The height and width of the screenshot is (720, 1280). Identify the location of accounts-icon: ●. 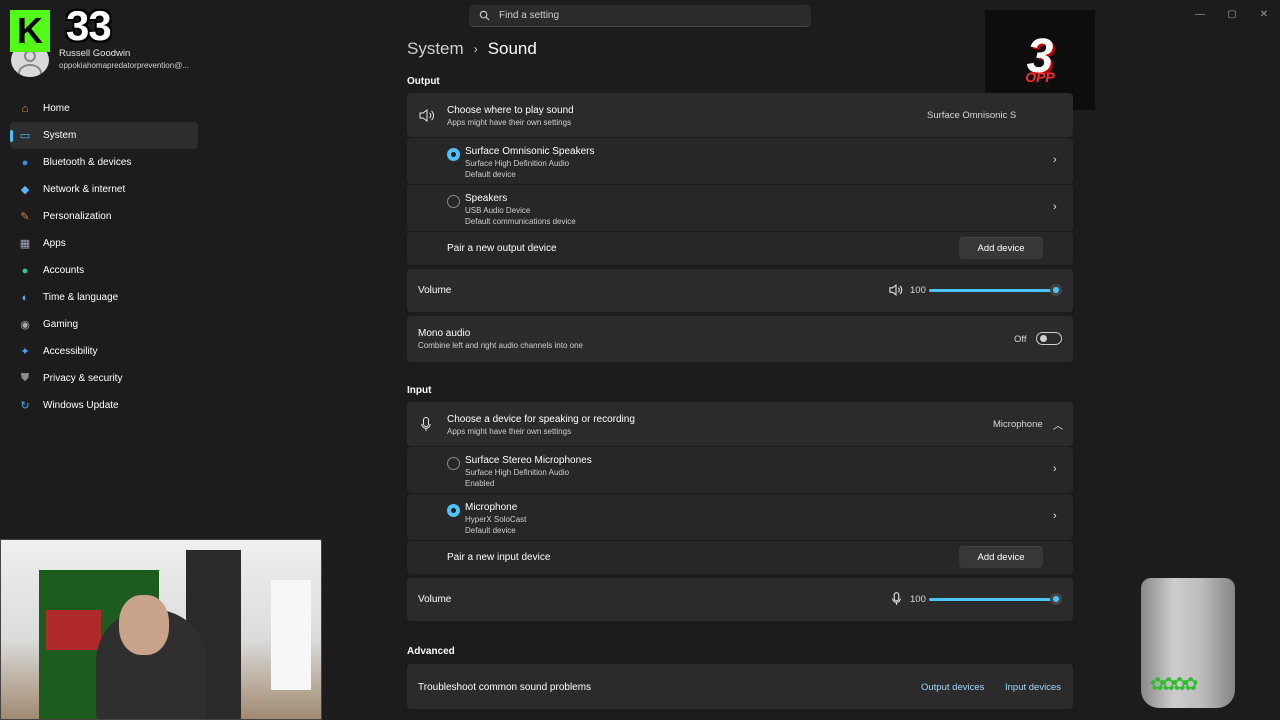
(25, 270).